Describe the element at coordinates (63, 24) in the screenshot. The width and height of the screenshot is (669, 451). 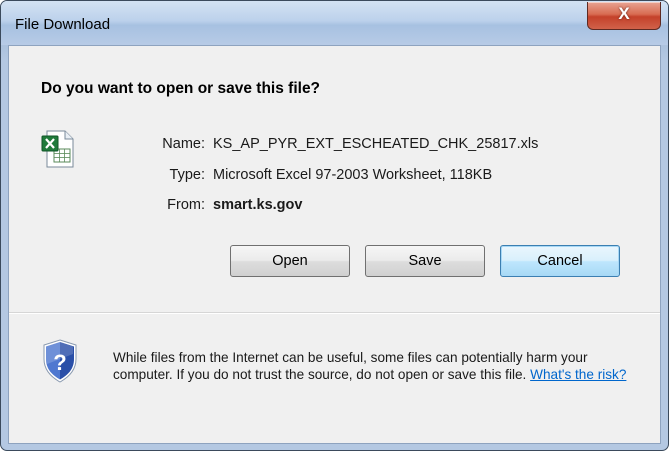
I see `window-title: File Download` at that location.